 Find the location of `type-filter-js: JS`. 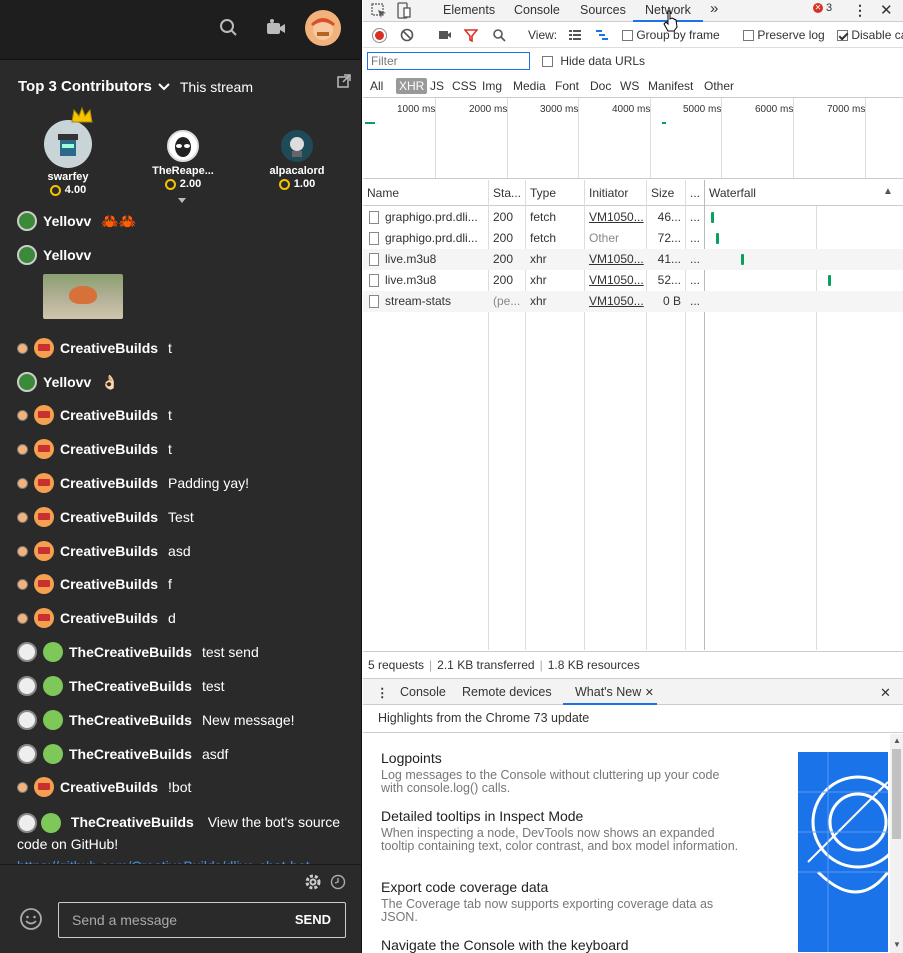

type-filter-js: JS is located at coordinates (437, 86).